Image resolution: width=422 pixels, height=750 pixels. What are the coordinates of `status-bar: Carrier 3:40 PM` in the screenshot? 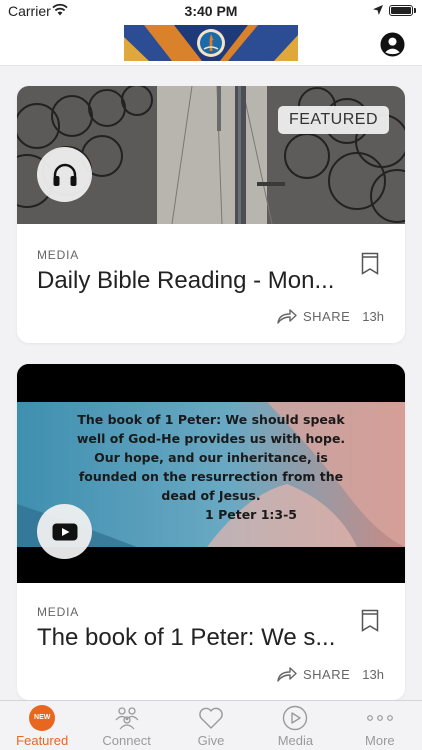 It's located at (211, 11).